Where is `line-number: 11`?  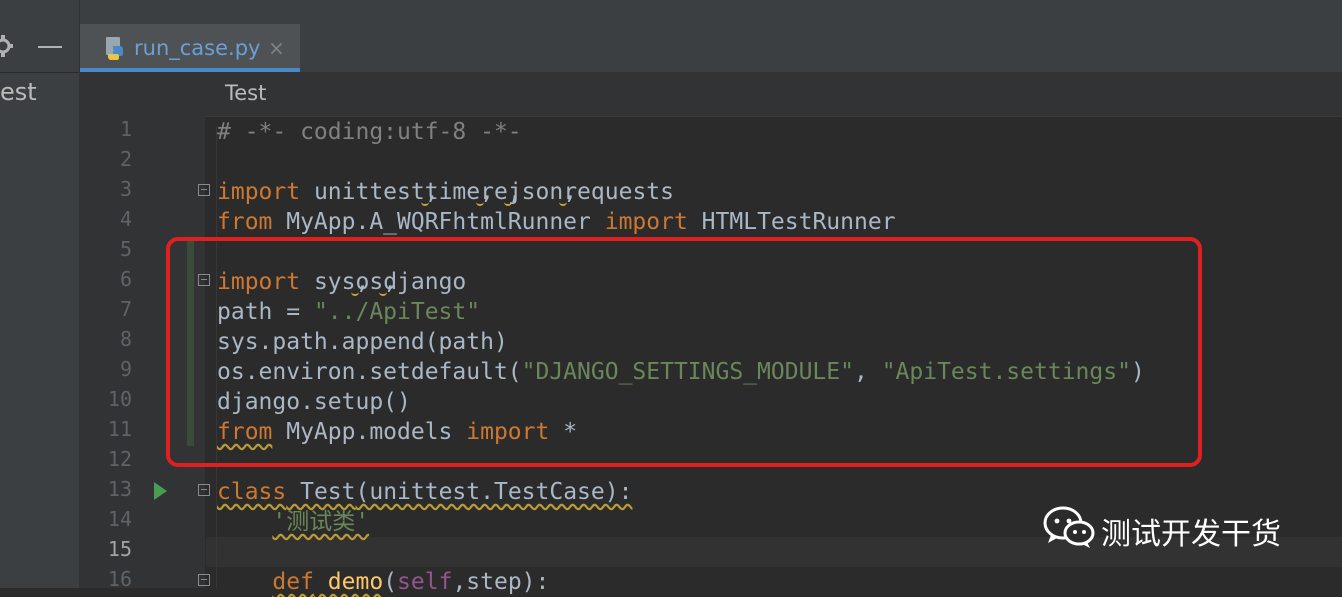 line-number: 11 is located at coordinates (119, 429).